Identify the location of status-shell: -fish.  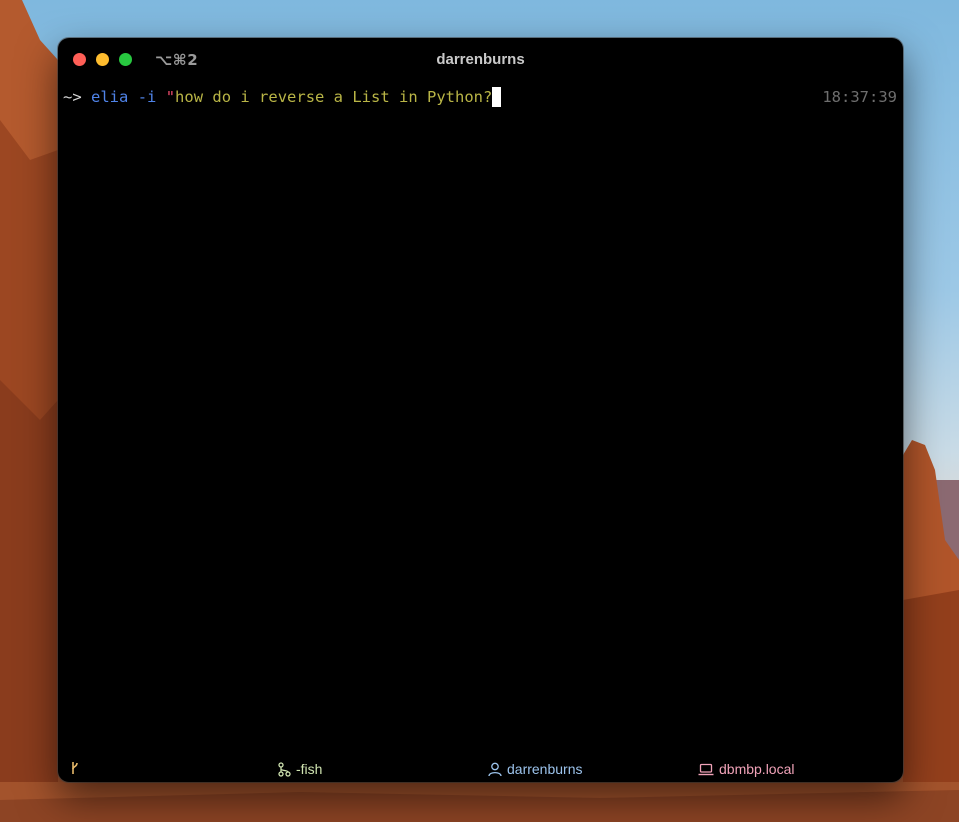
(300, 769).